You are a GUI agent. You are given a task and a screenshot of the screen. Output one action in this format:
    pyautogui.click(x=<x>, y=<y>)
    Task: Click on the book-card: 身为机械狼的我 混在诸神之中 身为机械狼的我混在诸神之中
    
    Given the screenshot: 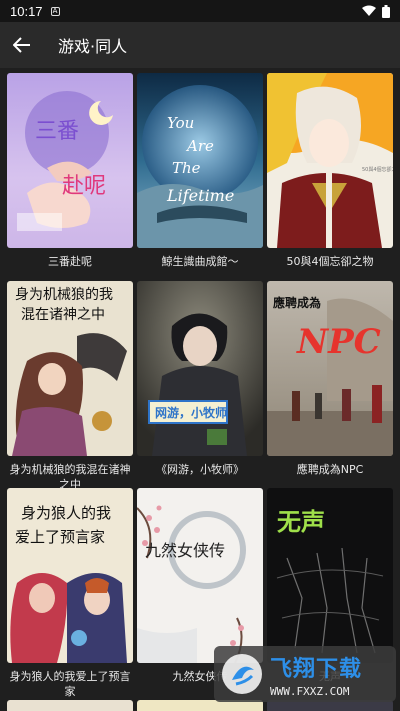 What is the action you would take?
    pyautogui.click(x=70, y=386)
    